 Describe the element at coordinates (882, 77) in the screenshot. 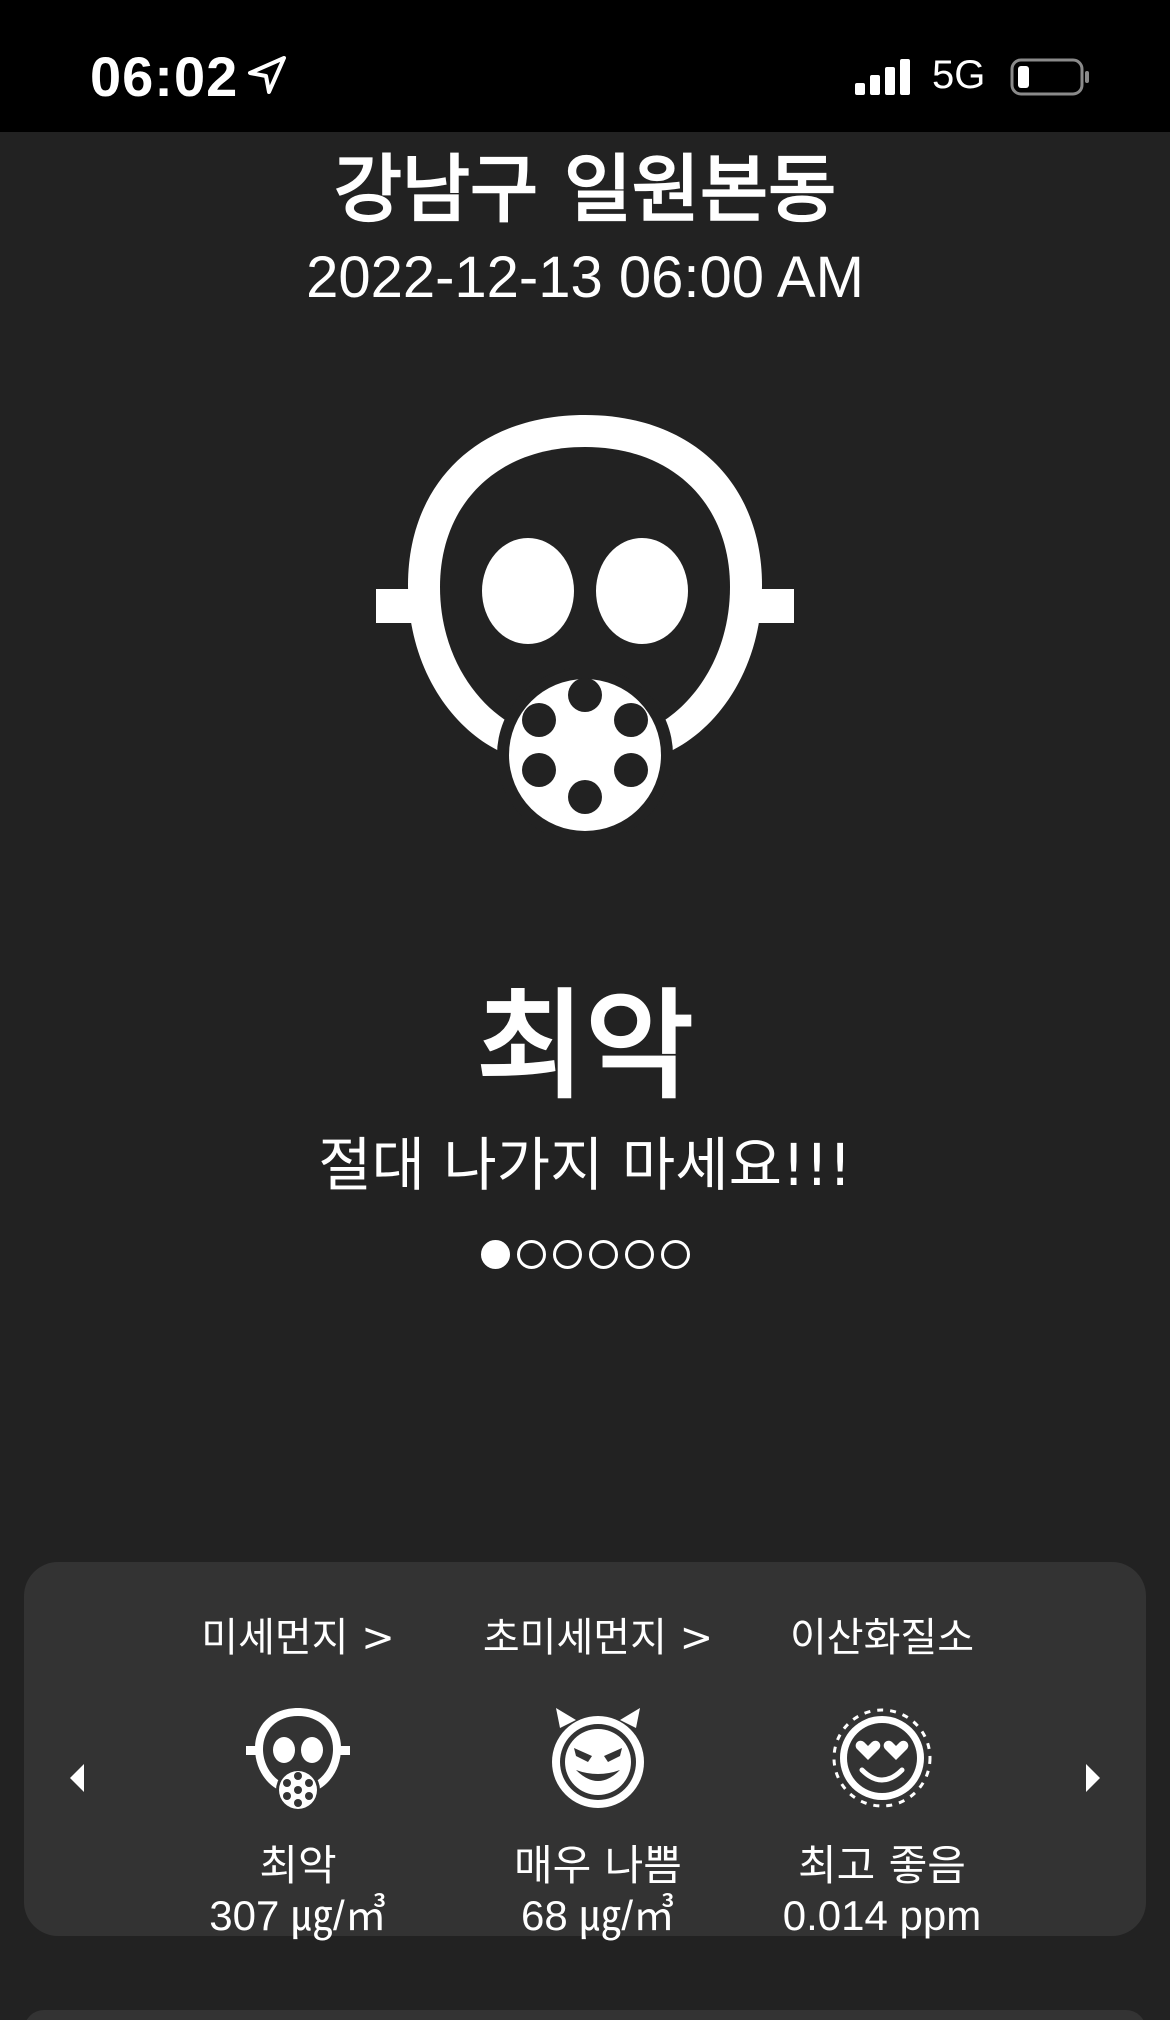

I see `cellular-signal-icon` at that location.